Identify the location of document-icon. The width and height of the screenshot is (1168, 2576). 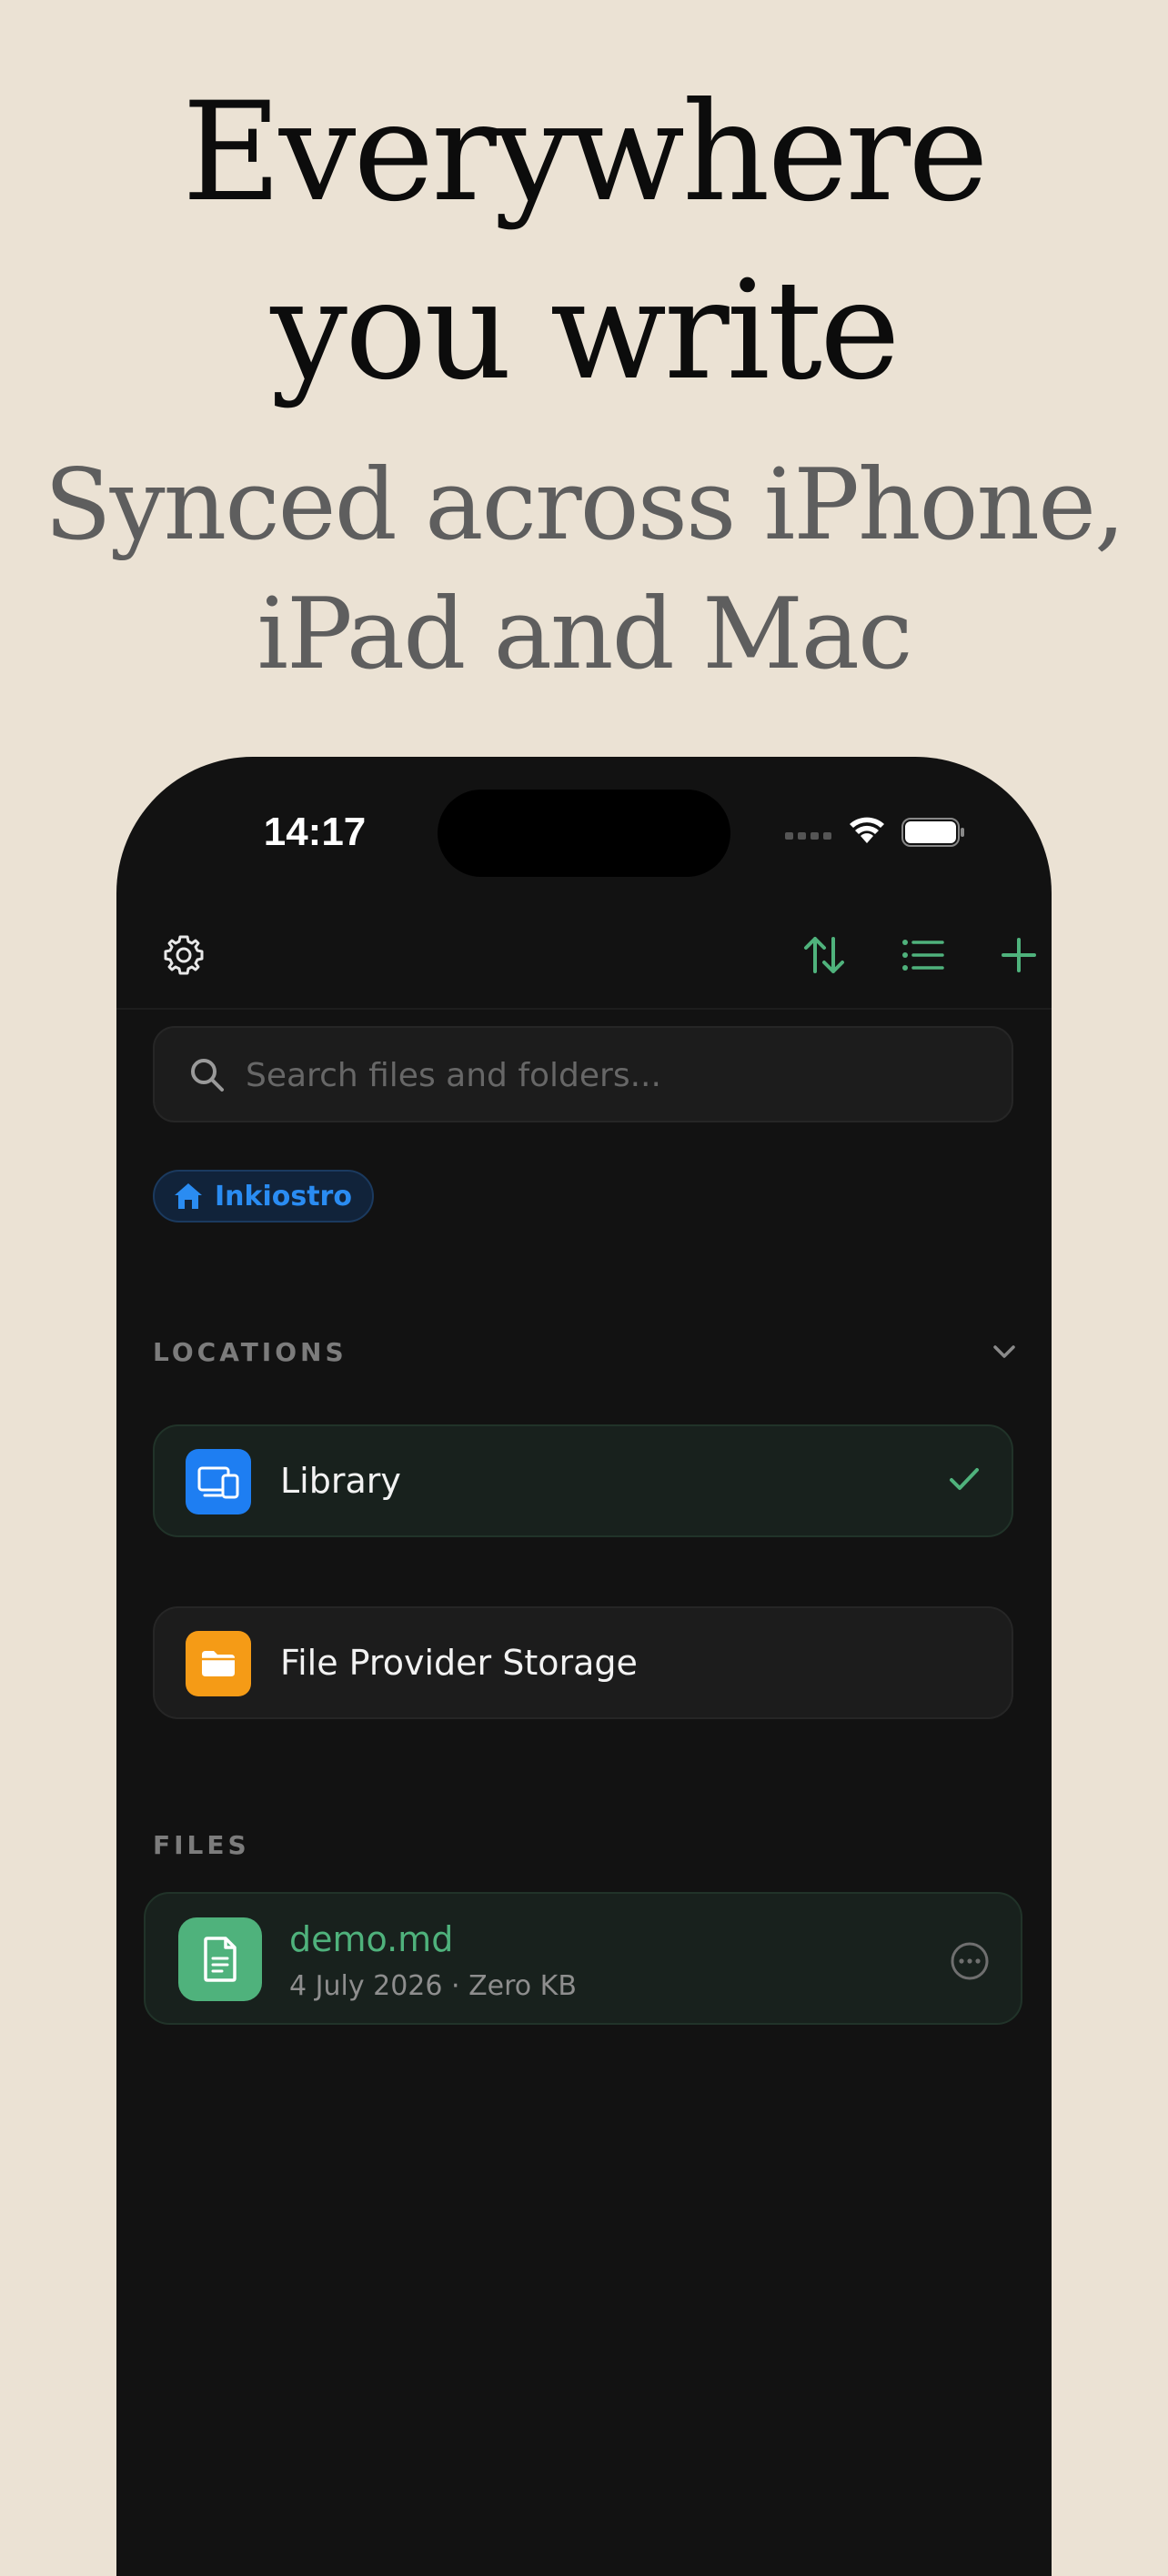
(221, 1959).